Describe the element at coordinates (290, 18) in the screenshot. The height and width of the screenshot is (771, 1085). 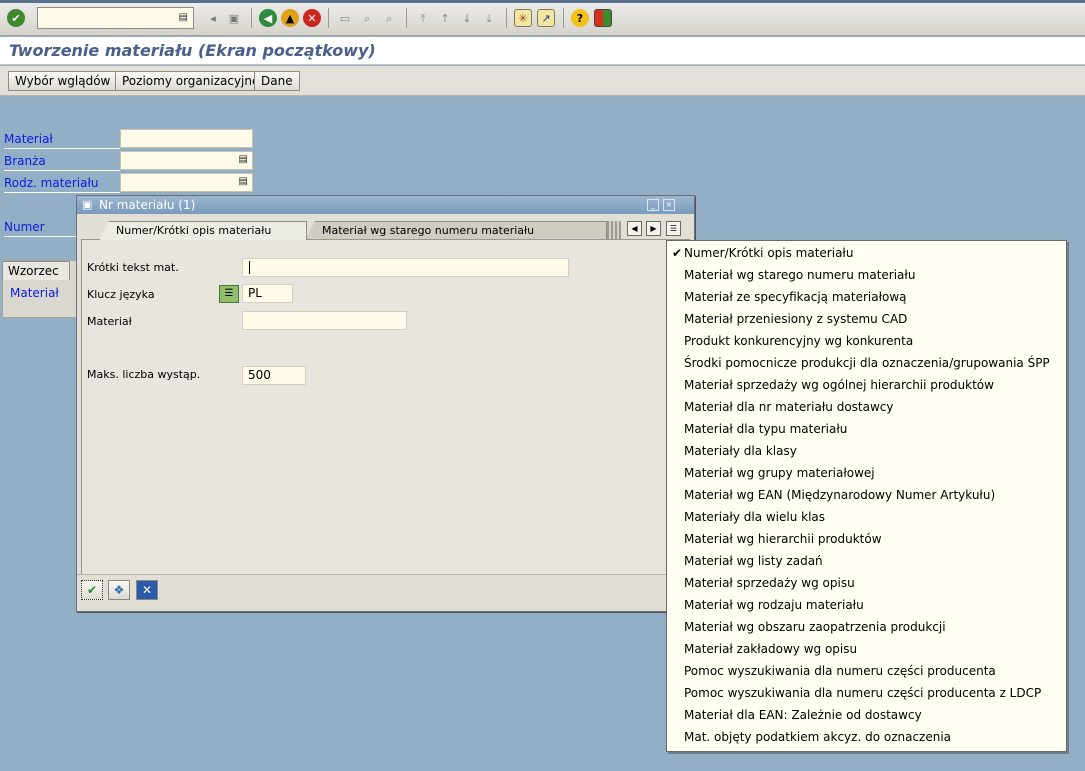
I see `exit-icon: ▲` at that location.